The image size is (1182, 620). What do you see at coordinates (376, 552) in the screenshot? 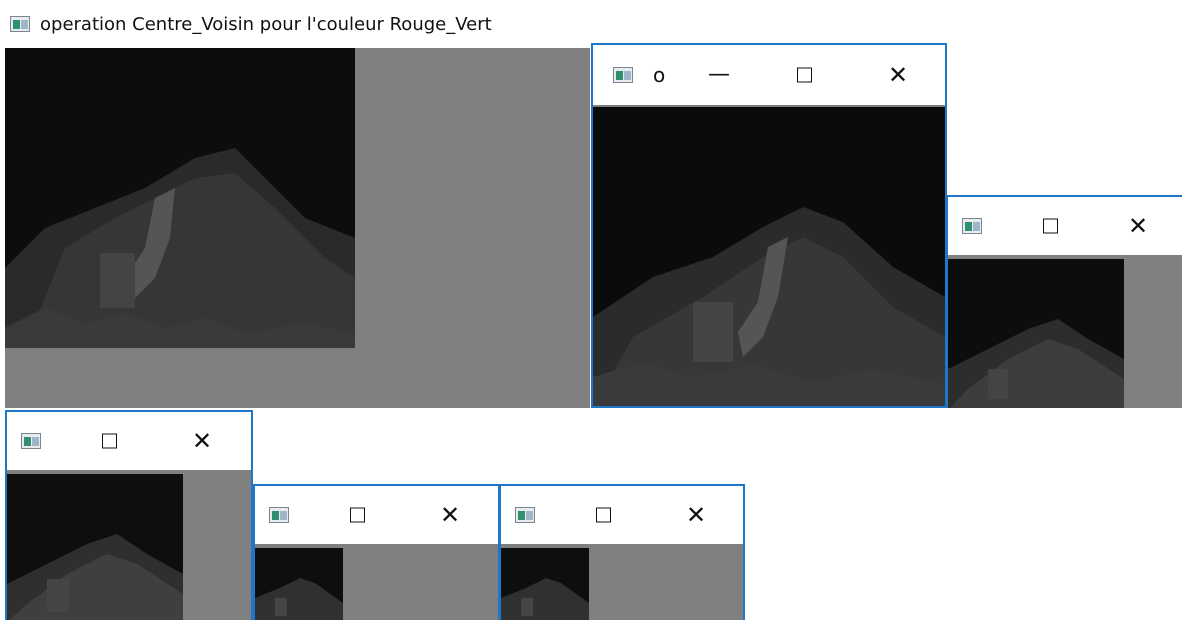
I see `image-window-small-c: ✕` at bounding box center [376, 552].